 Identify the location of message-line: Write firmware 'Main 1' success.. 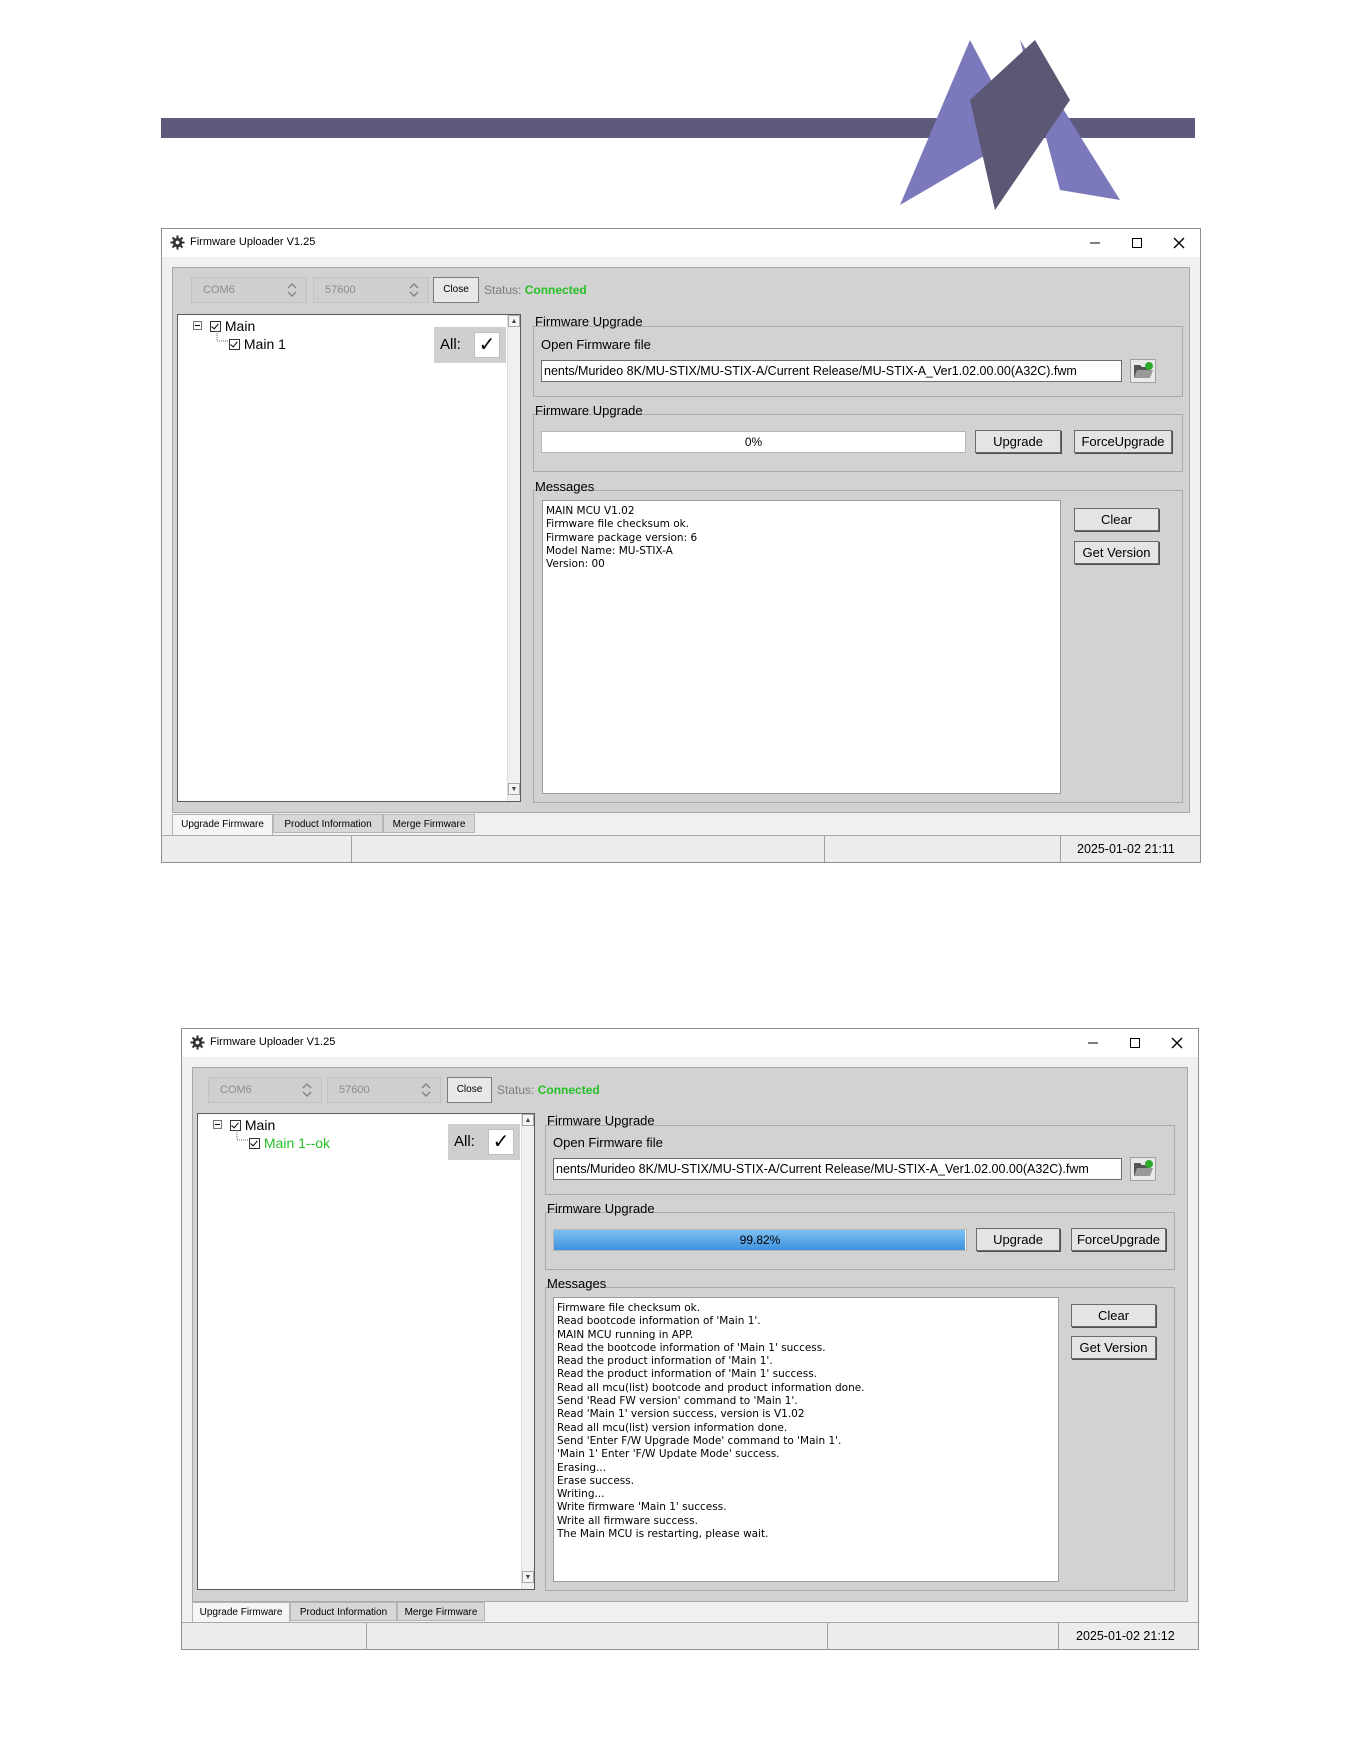
(642, 1507).